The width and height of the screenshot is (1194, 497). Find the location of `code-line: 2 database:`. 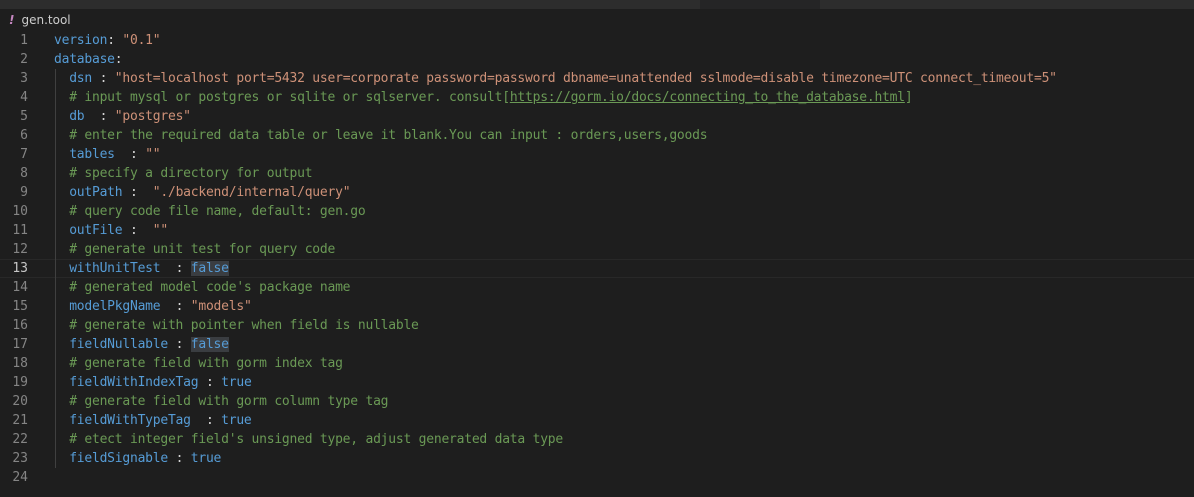

code-line: 2 database: is located at coordinates (597, 59).